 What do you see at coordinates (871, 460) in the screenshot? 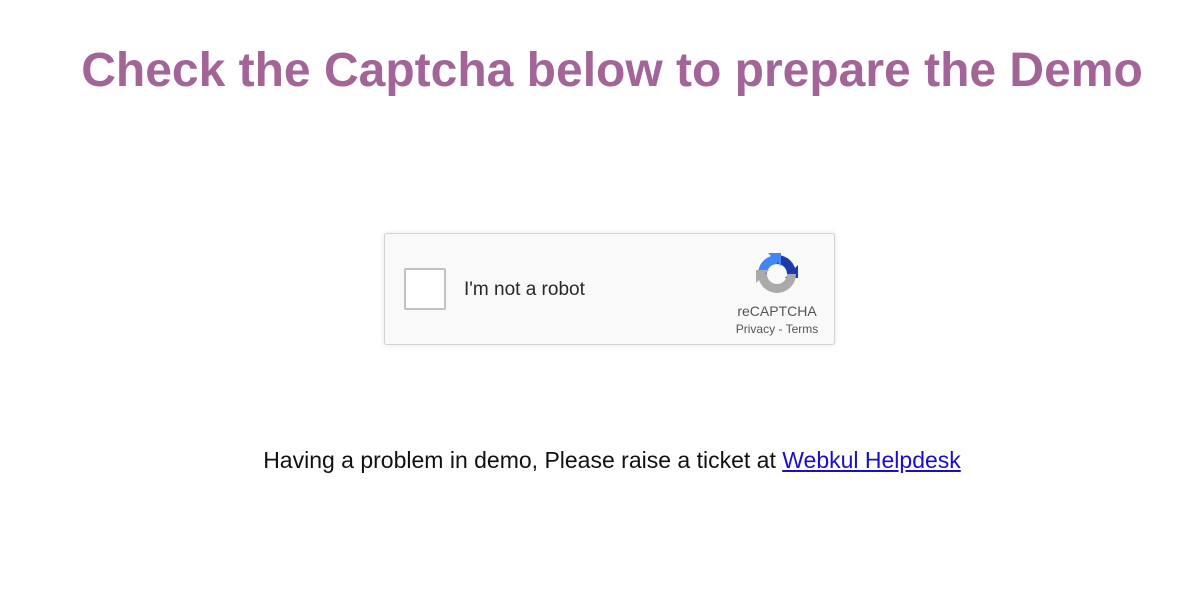
I see `webkul-helpdesk-link: Webkul Helpdesk` at bounding box center [871, 460].